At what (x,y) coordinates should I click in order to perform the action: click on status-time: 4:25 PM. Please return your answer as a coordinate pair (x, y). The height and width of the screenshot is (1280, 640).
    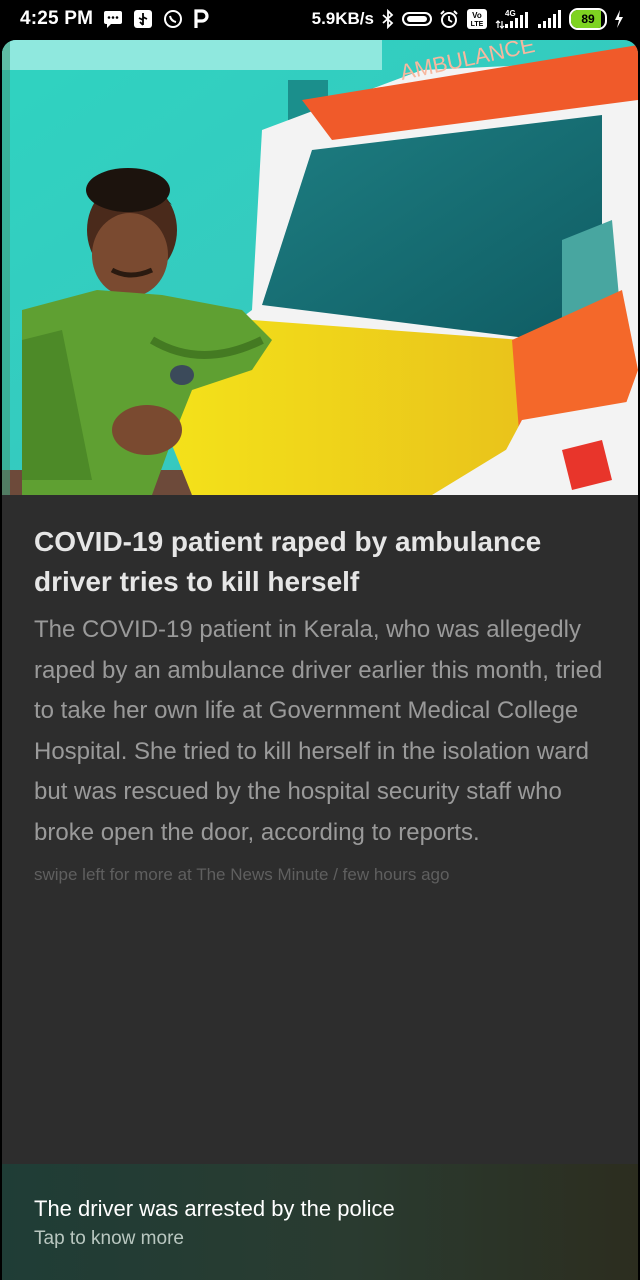
    Looking at the image, I should click on (57, 18).